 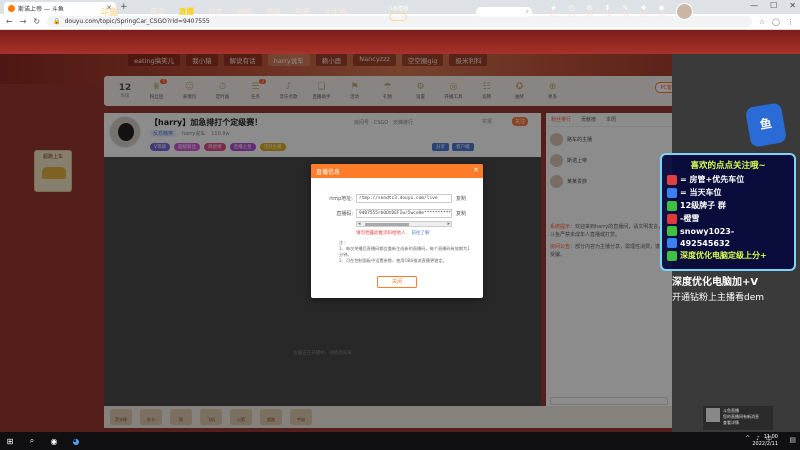 I want to click on top-nav-item: 游戏, so click(x=273, y=11).